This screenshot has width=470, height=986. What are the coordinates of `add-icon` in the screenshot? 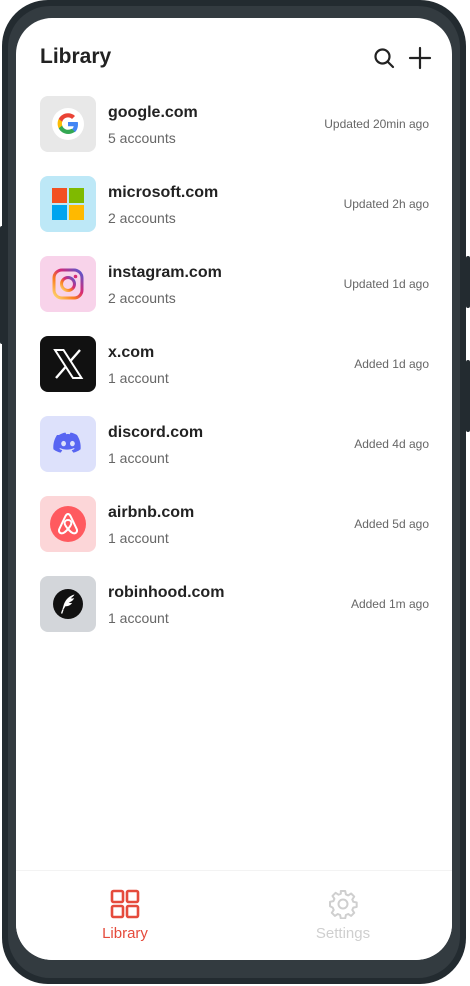 It's located at (420, 58).